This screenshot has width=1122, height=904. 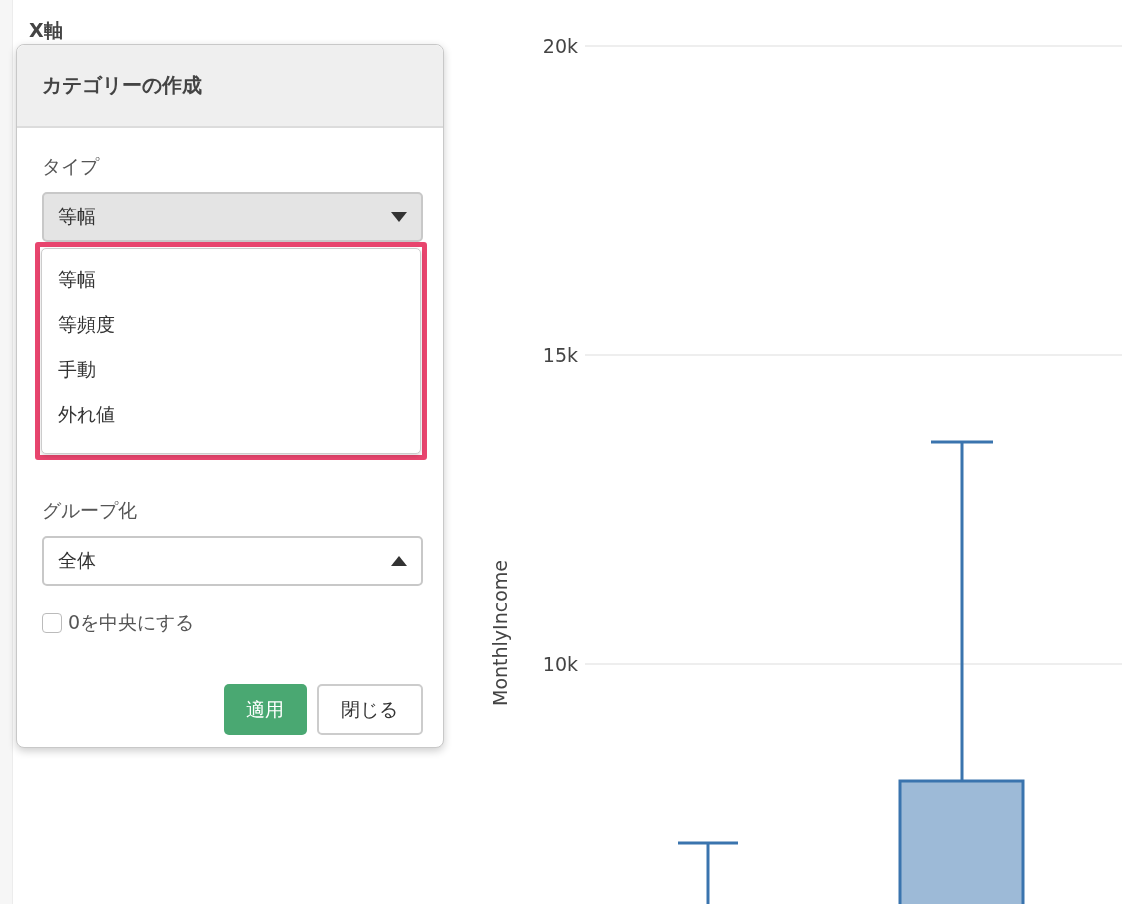 I want to click on checkbox-label: 0を中央にする, so click(x=131, y=622).